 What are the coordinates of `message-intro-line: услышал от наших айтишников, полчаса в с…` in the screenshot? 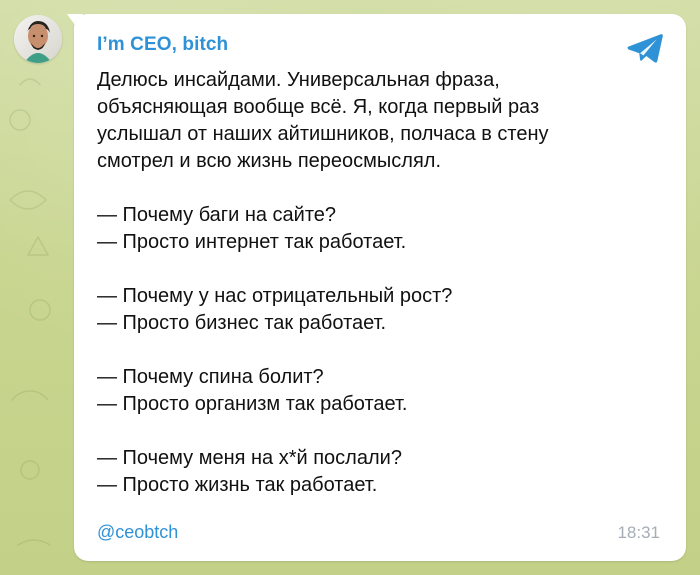 It's located at (323, 134).